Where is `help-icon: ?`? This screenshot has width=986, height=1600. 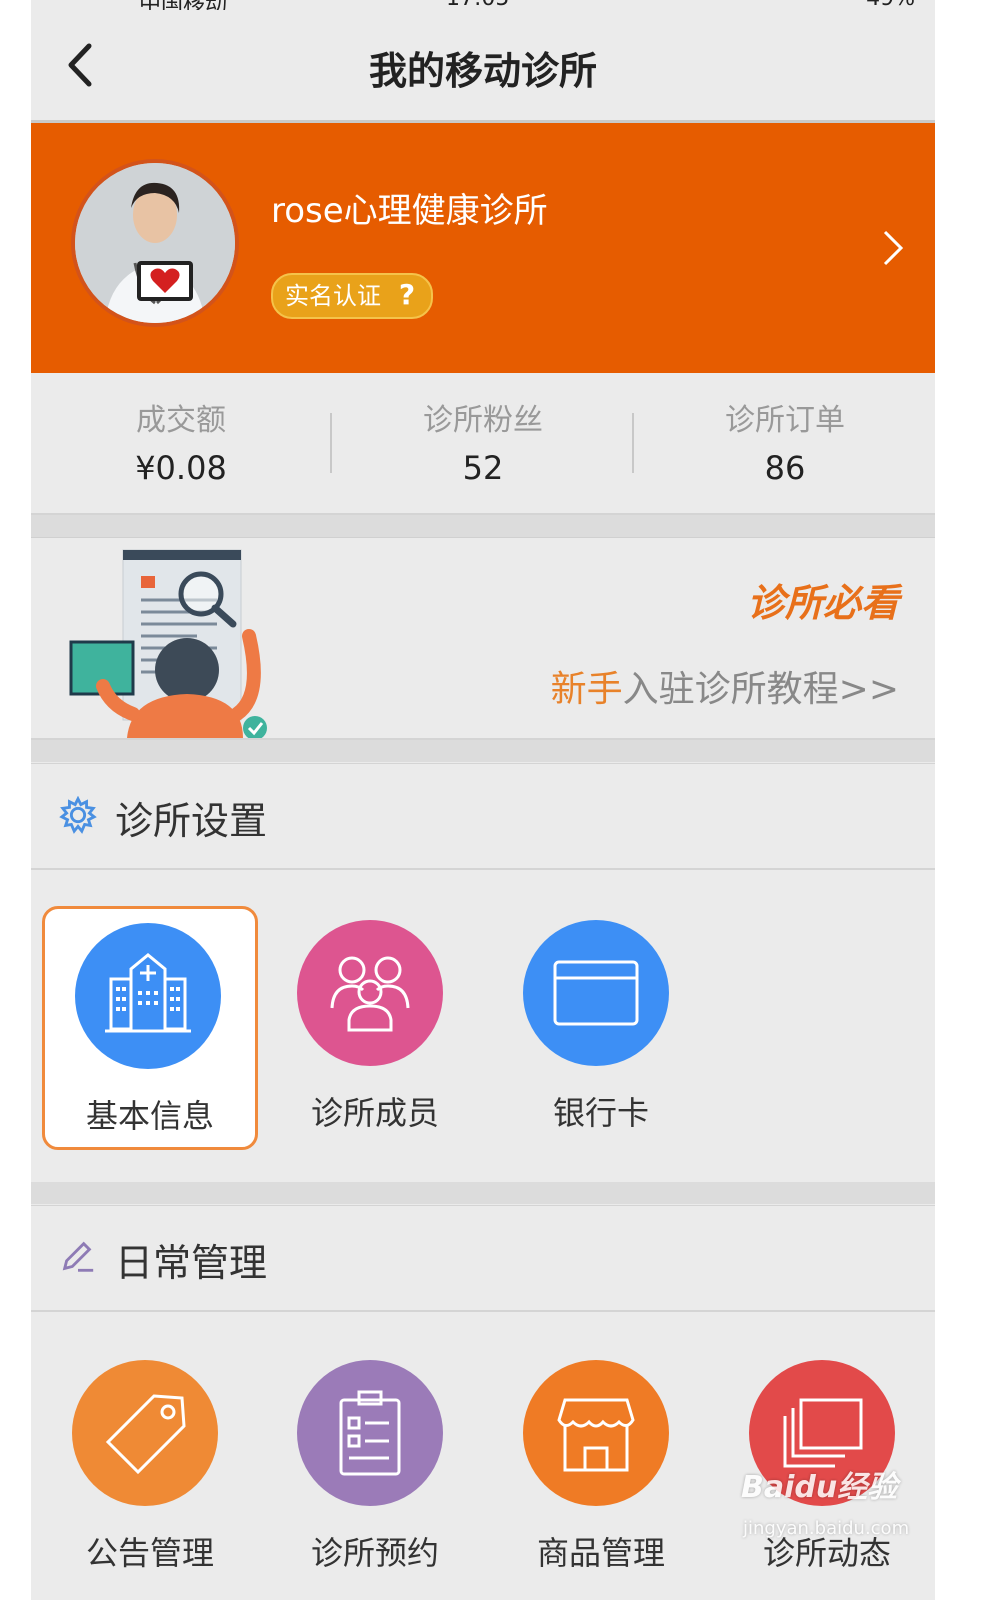
help-icon: ? is located at coordinates (407, 295).